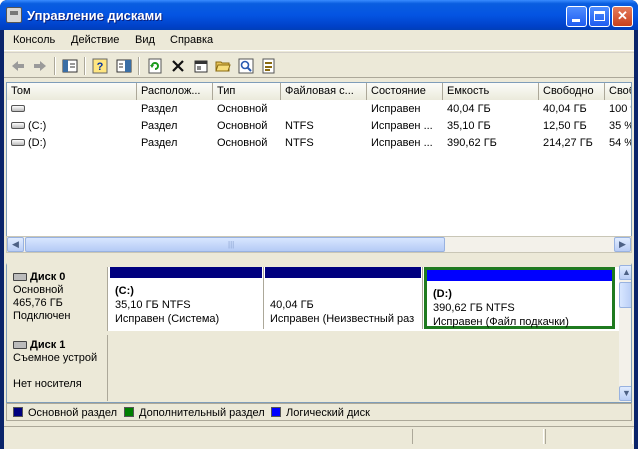 The height and width of the screenshot is (449, 638). Describe the element at coordinates (186, 298) in the screenshot. I see `partition-c: (C:) 35,10 ГБ NTFS Исправен (Система)` at that location.